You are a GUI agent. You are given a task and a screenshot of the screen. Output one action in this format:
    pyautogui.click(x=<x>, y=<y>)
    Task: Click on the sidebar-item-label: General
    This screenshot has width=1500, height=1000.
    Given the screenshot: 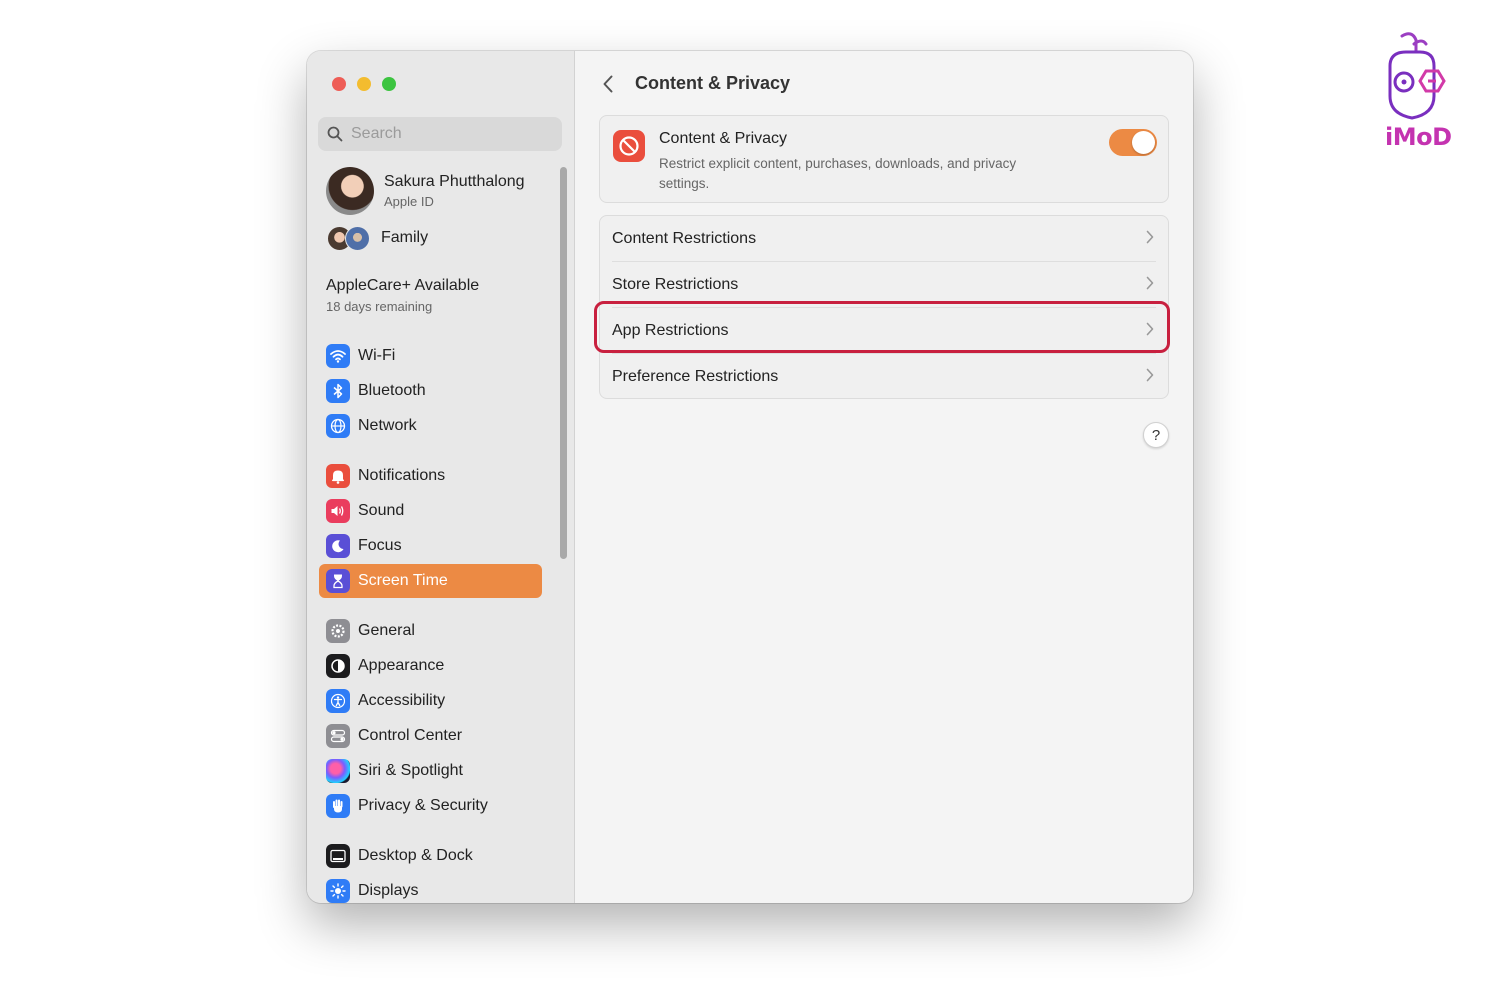 What is the action you would take?
    pyautogui.click(x=386, y=630)
    